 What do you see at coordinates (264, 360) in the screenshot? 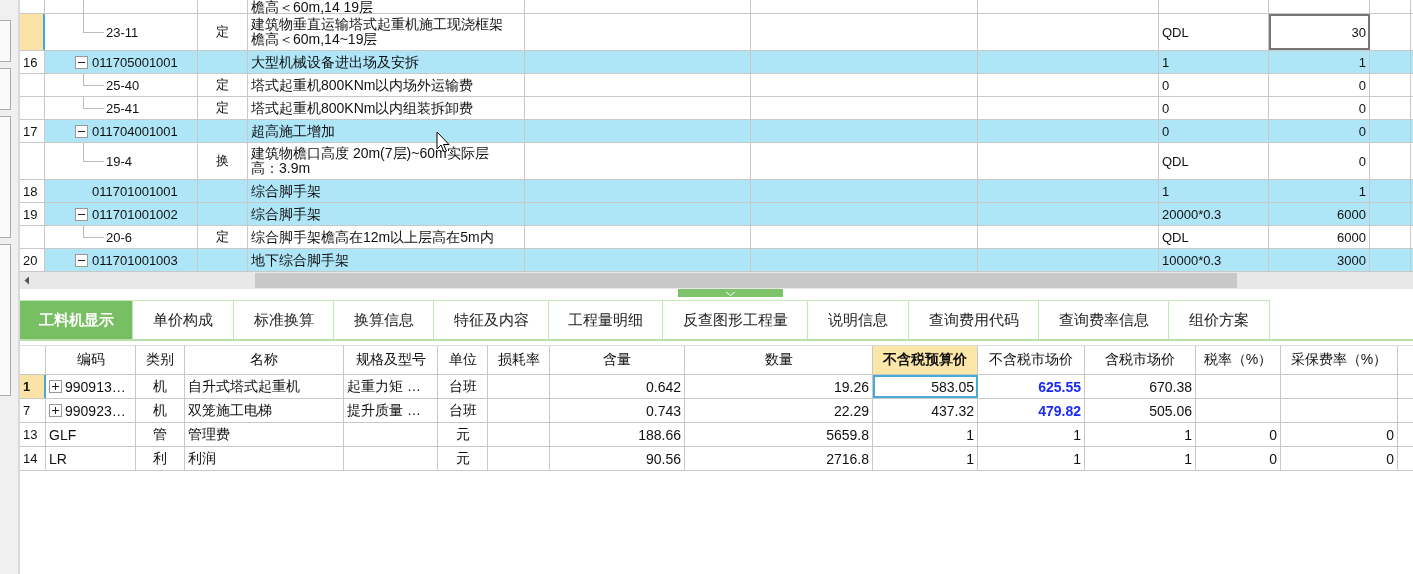
I see `column-header: 名称` at bounding box center [264, 360].